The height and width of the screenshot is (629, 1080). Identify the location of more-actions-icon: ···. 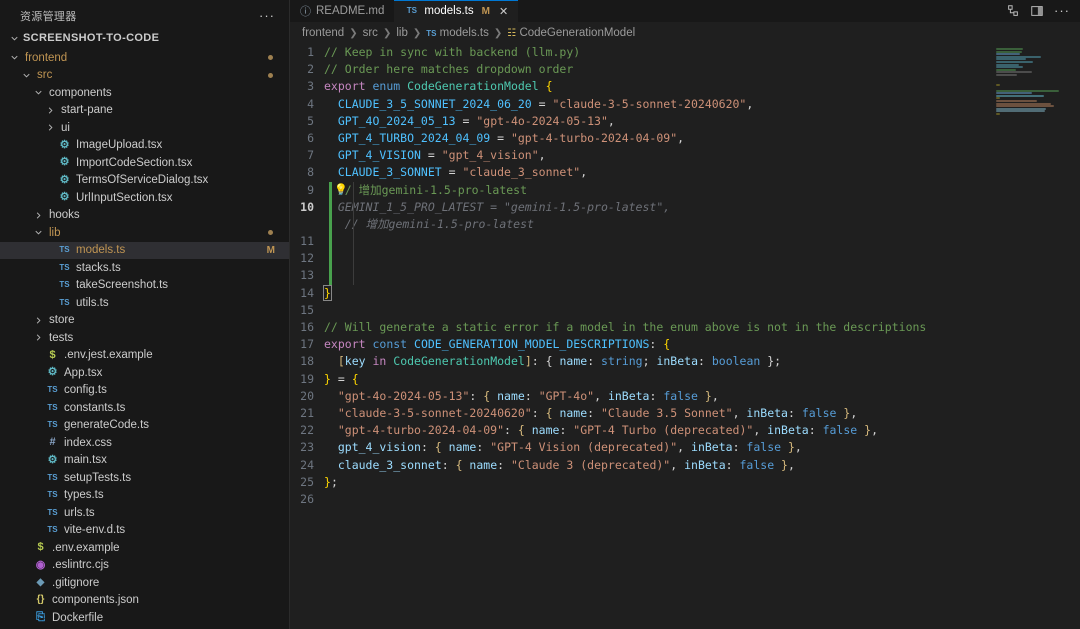
(1062, 10).